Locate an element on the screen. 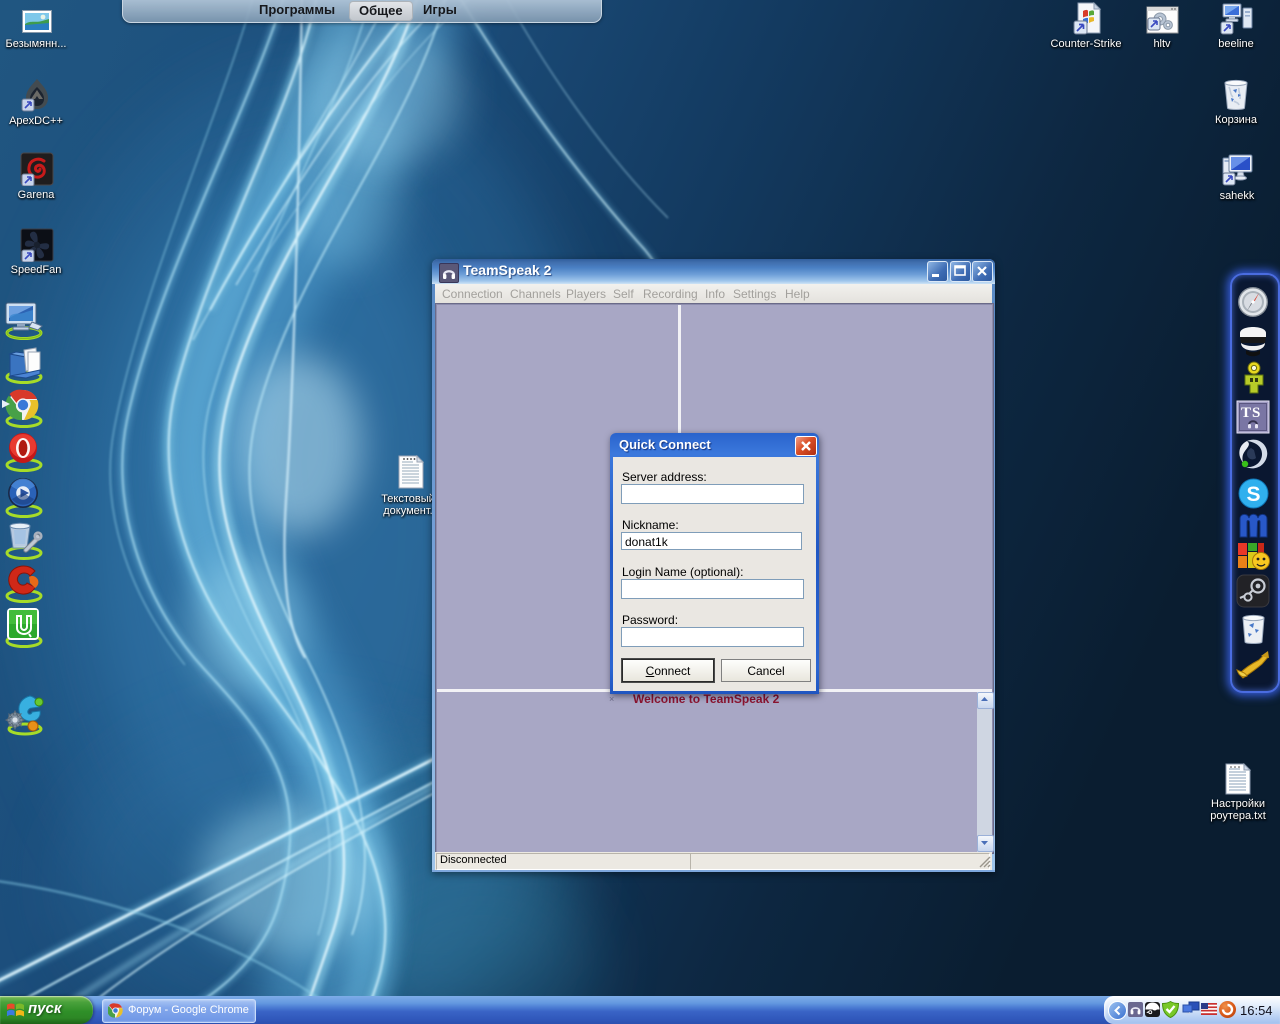  svg-text: T is located at coordinates (1246, 413).